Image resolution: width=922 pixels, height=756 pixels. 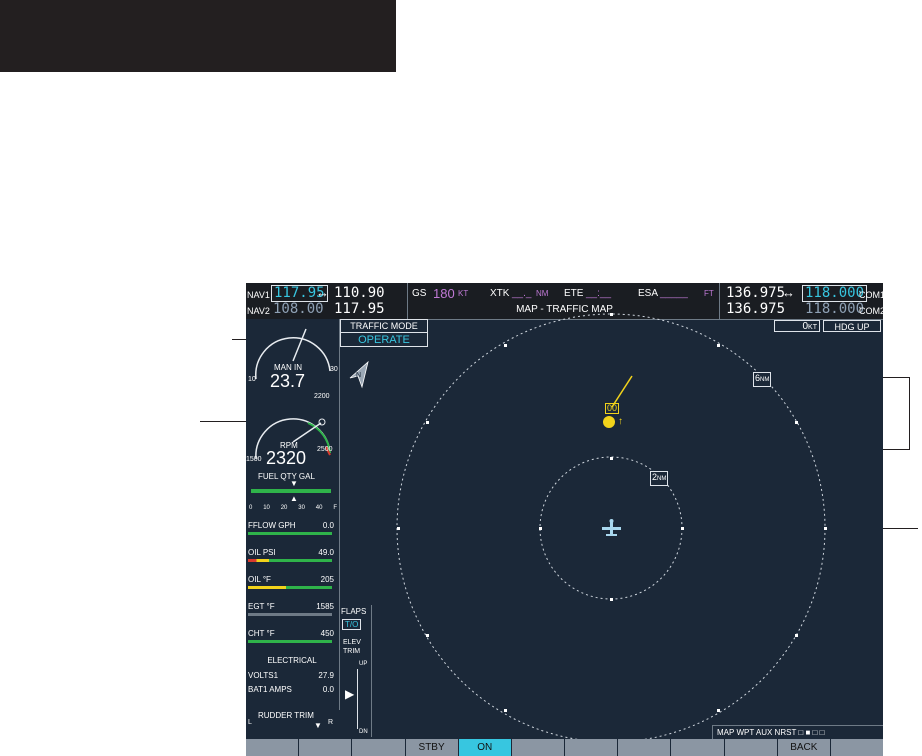 I want to click on softkey-bar: STBY ON BACK, so click(x=564, y=747).